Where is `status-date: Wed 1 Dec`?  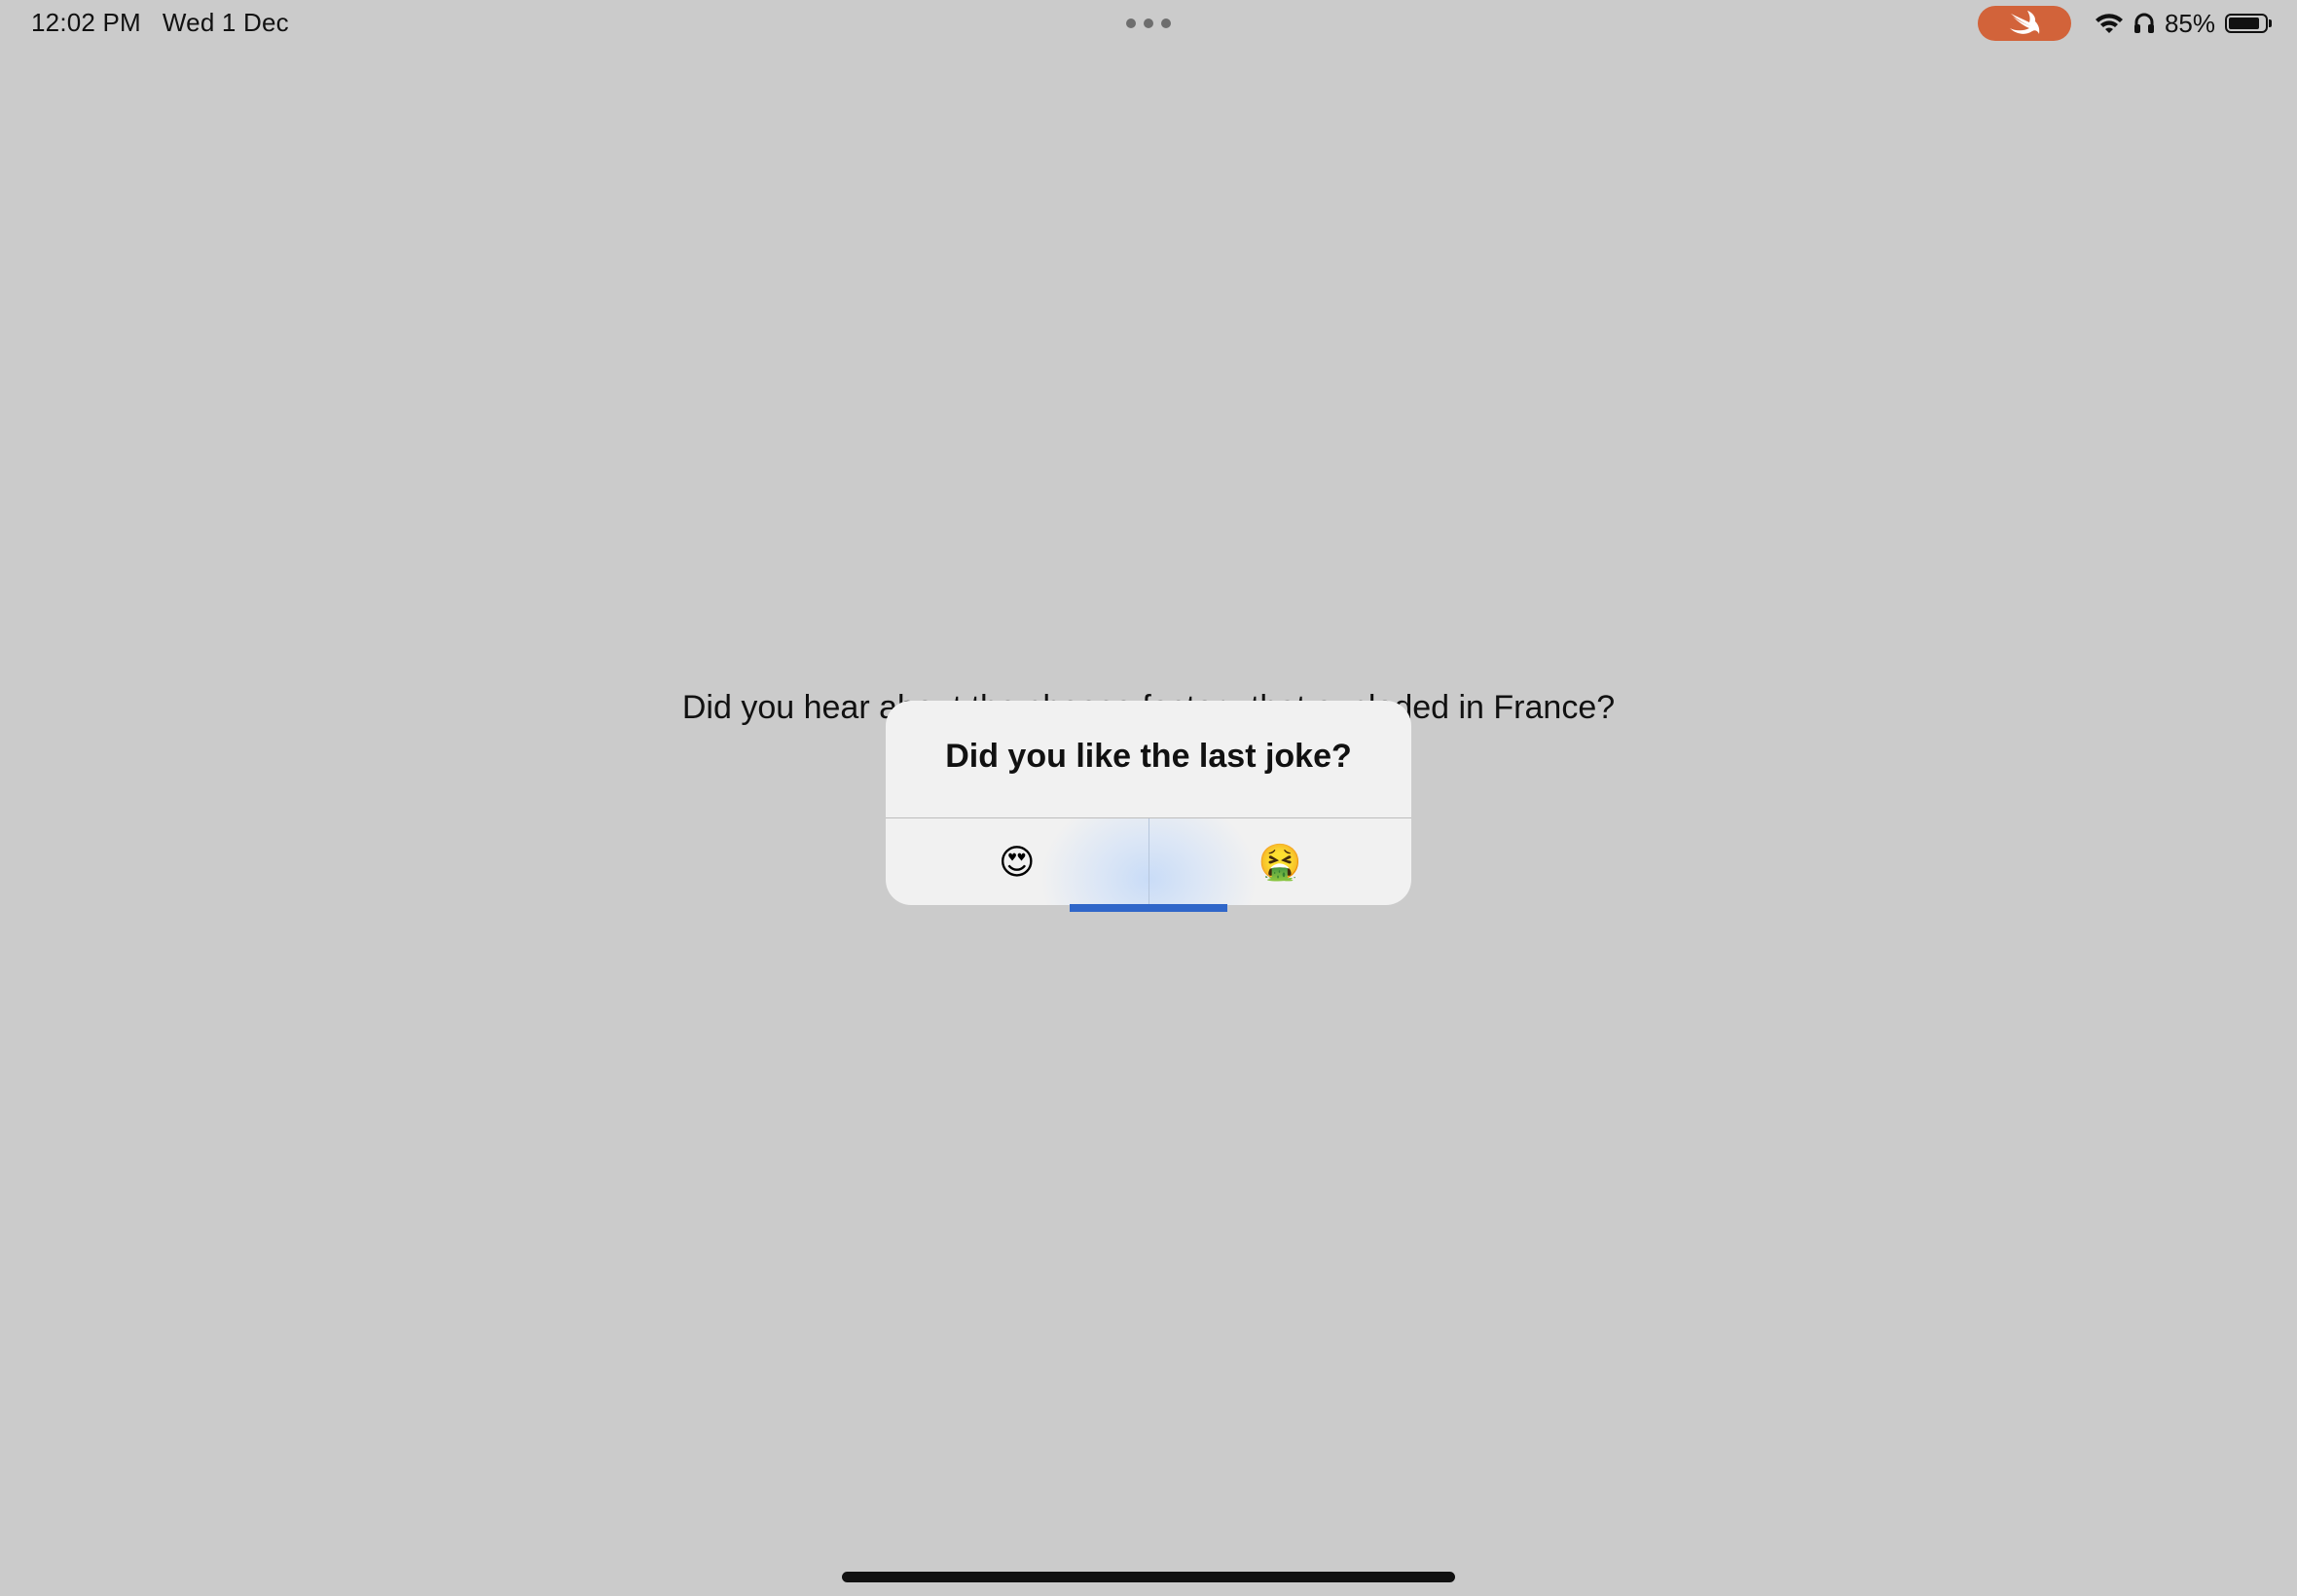 status-date: Wed 1 Dec is located at coordinates (225, 22).